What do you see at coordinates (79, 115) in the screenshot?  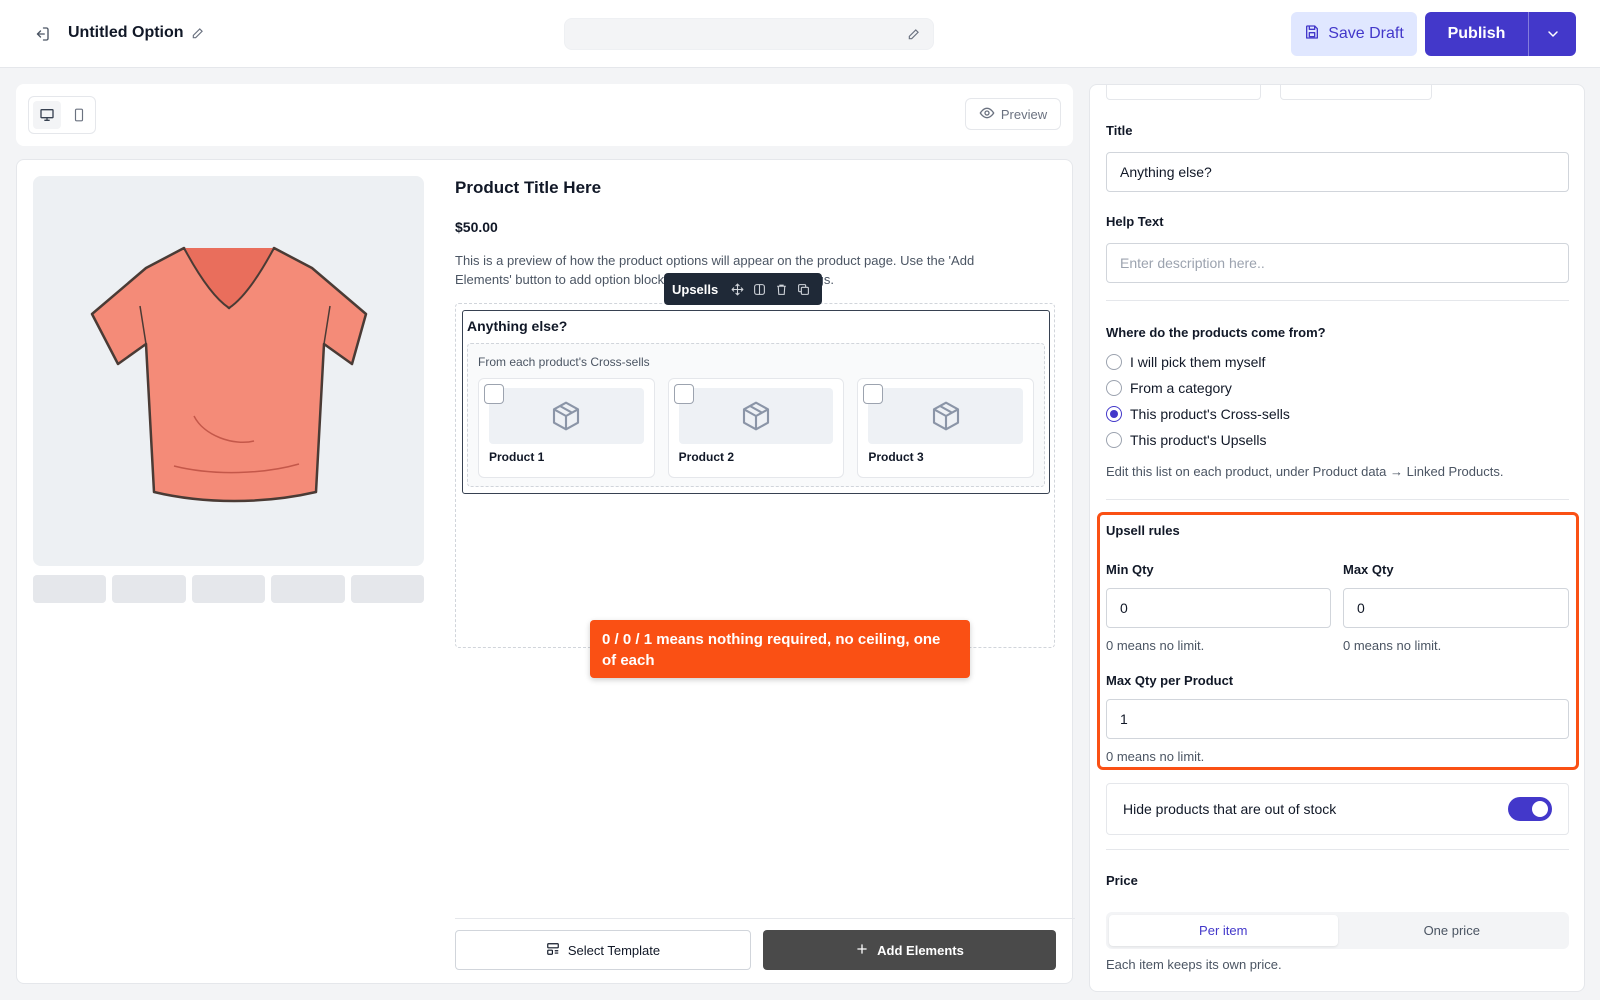 I see `mobile-icon` at bounding box center [79, 115].